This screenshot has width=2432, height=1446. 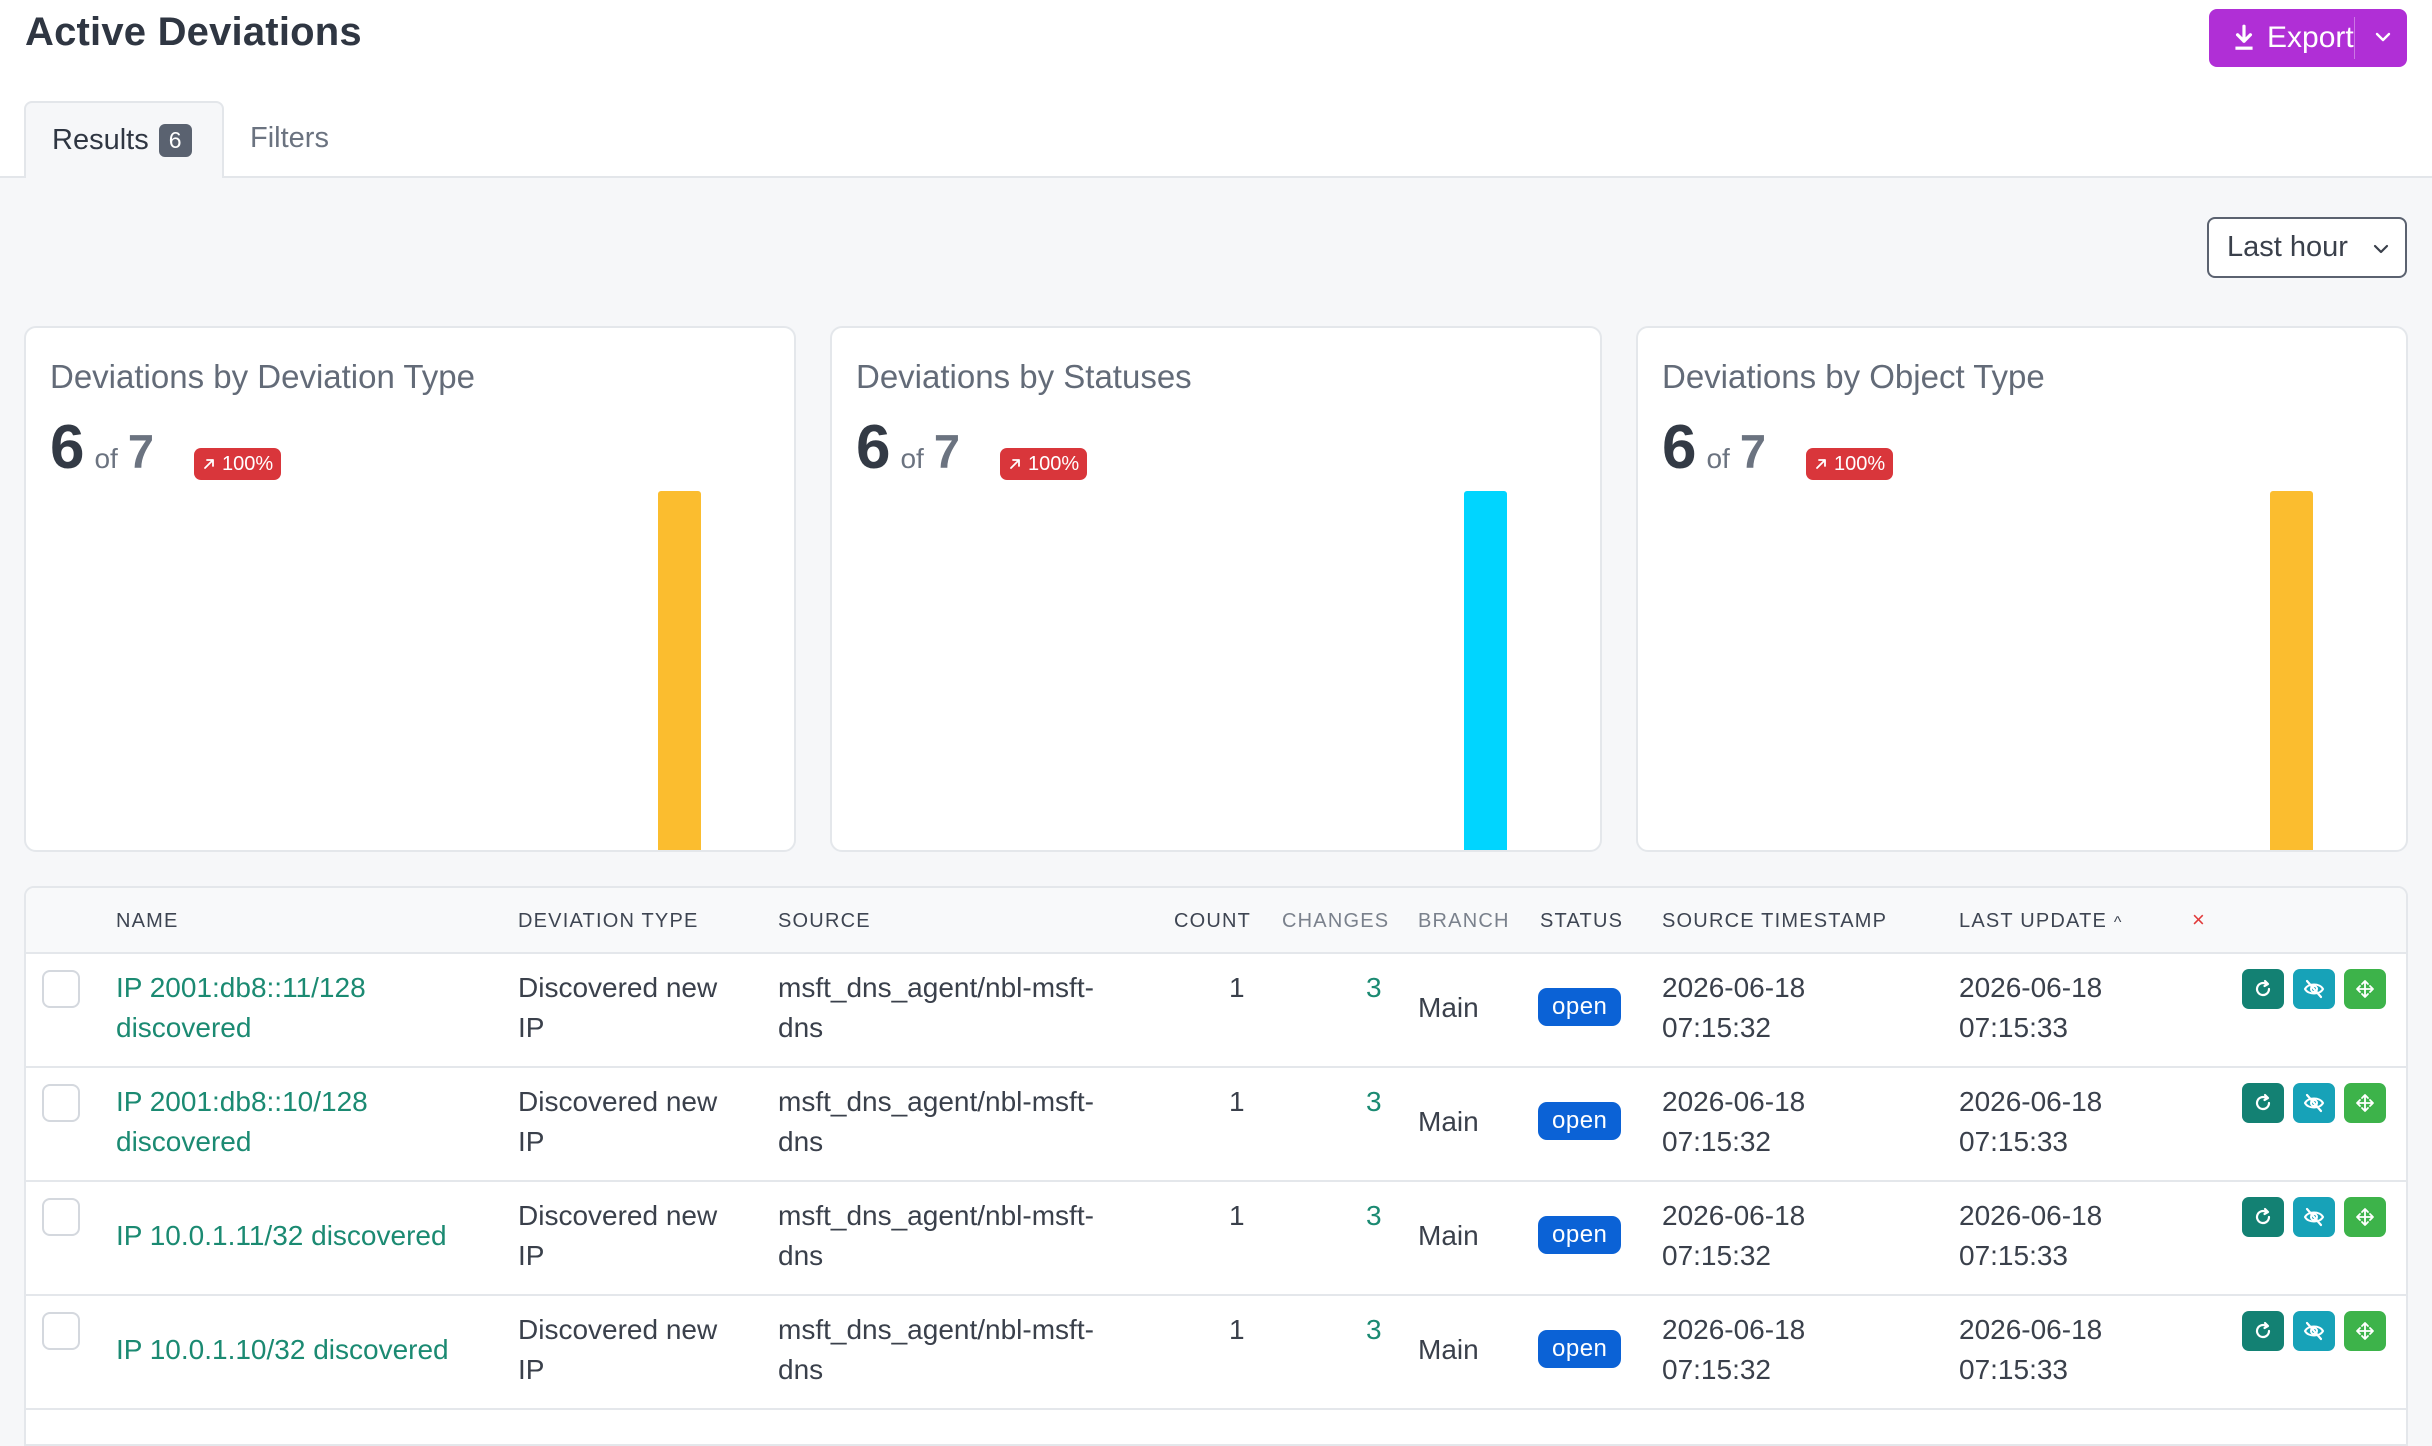 What do you see at coordinates (1448, 1121) in the screenshot?
I see `branch-cell: Main` at bounding box center [1448, 1121].